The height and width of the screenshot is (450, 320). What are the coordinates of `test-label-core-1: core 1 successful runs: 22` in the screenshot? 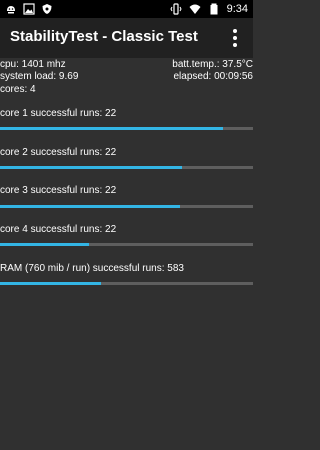 It's located at (58, 113).